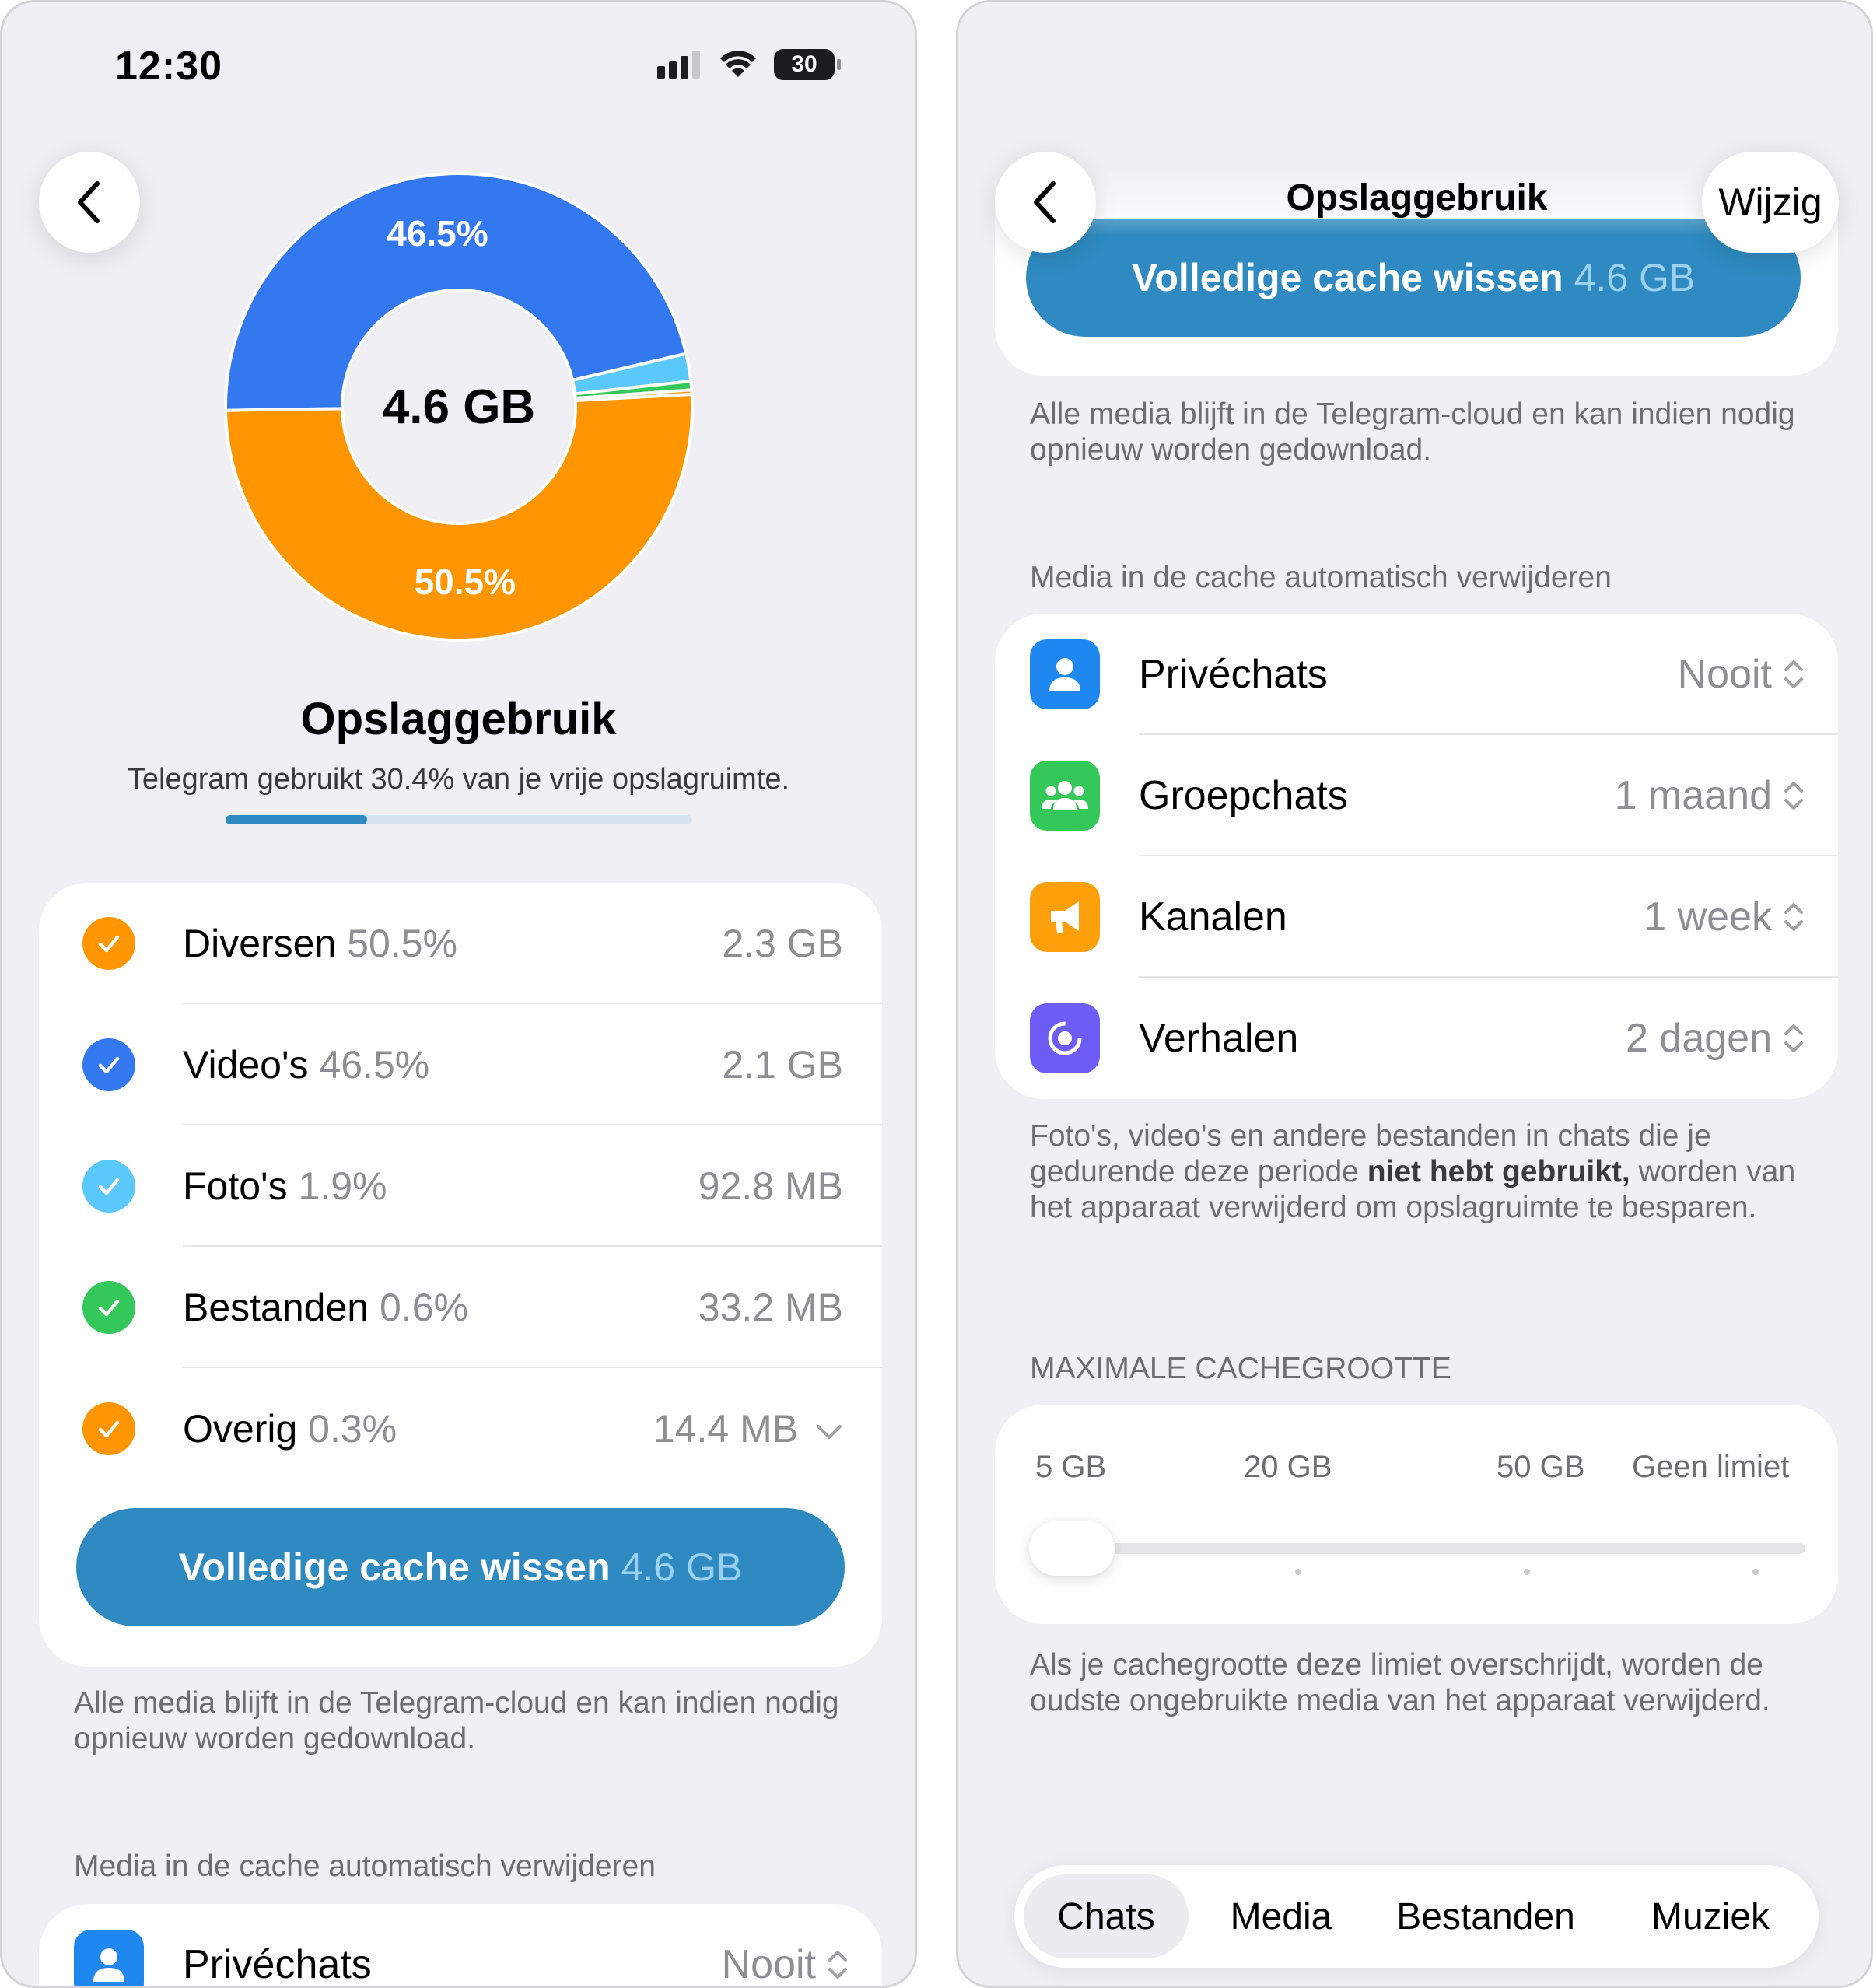  I want to click on category-percent: 50.5%, so click(402, 944).